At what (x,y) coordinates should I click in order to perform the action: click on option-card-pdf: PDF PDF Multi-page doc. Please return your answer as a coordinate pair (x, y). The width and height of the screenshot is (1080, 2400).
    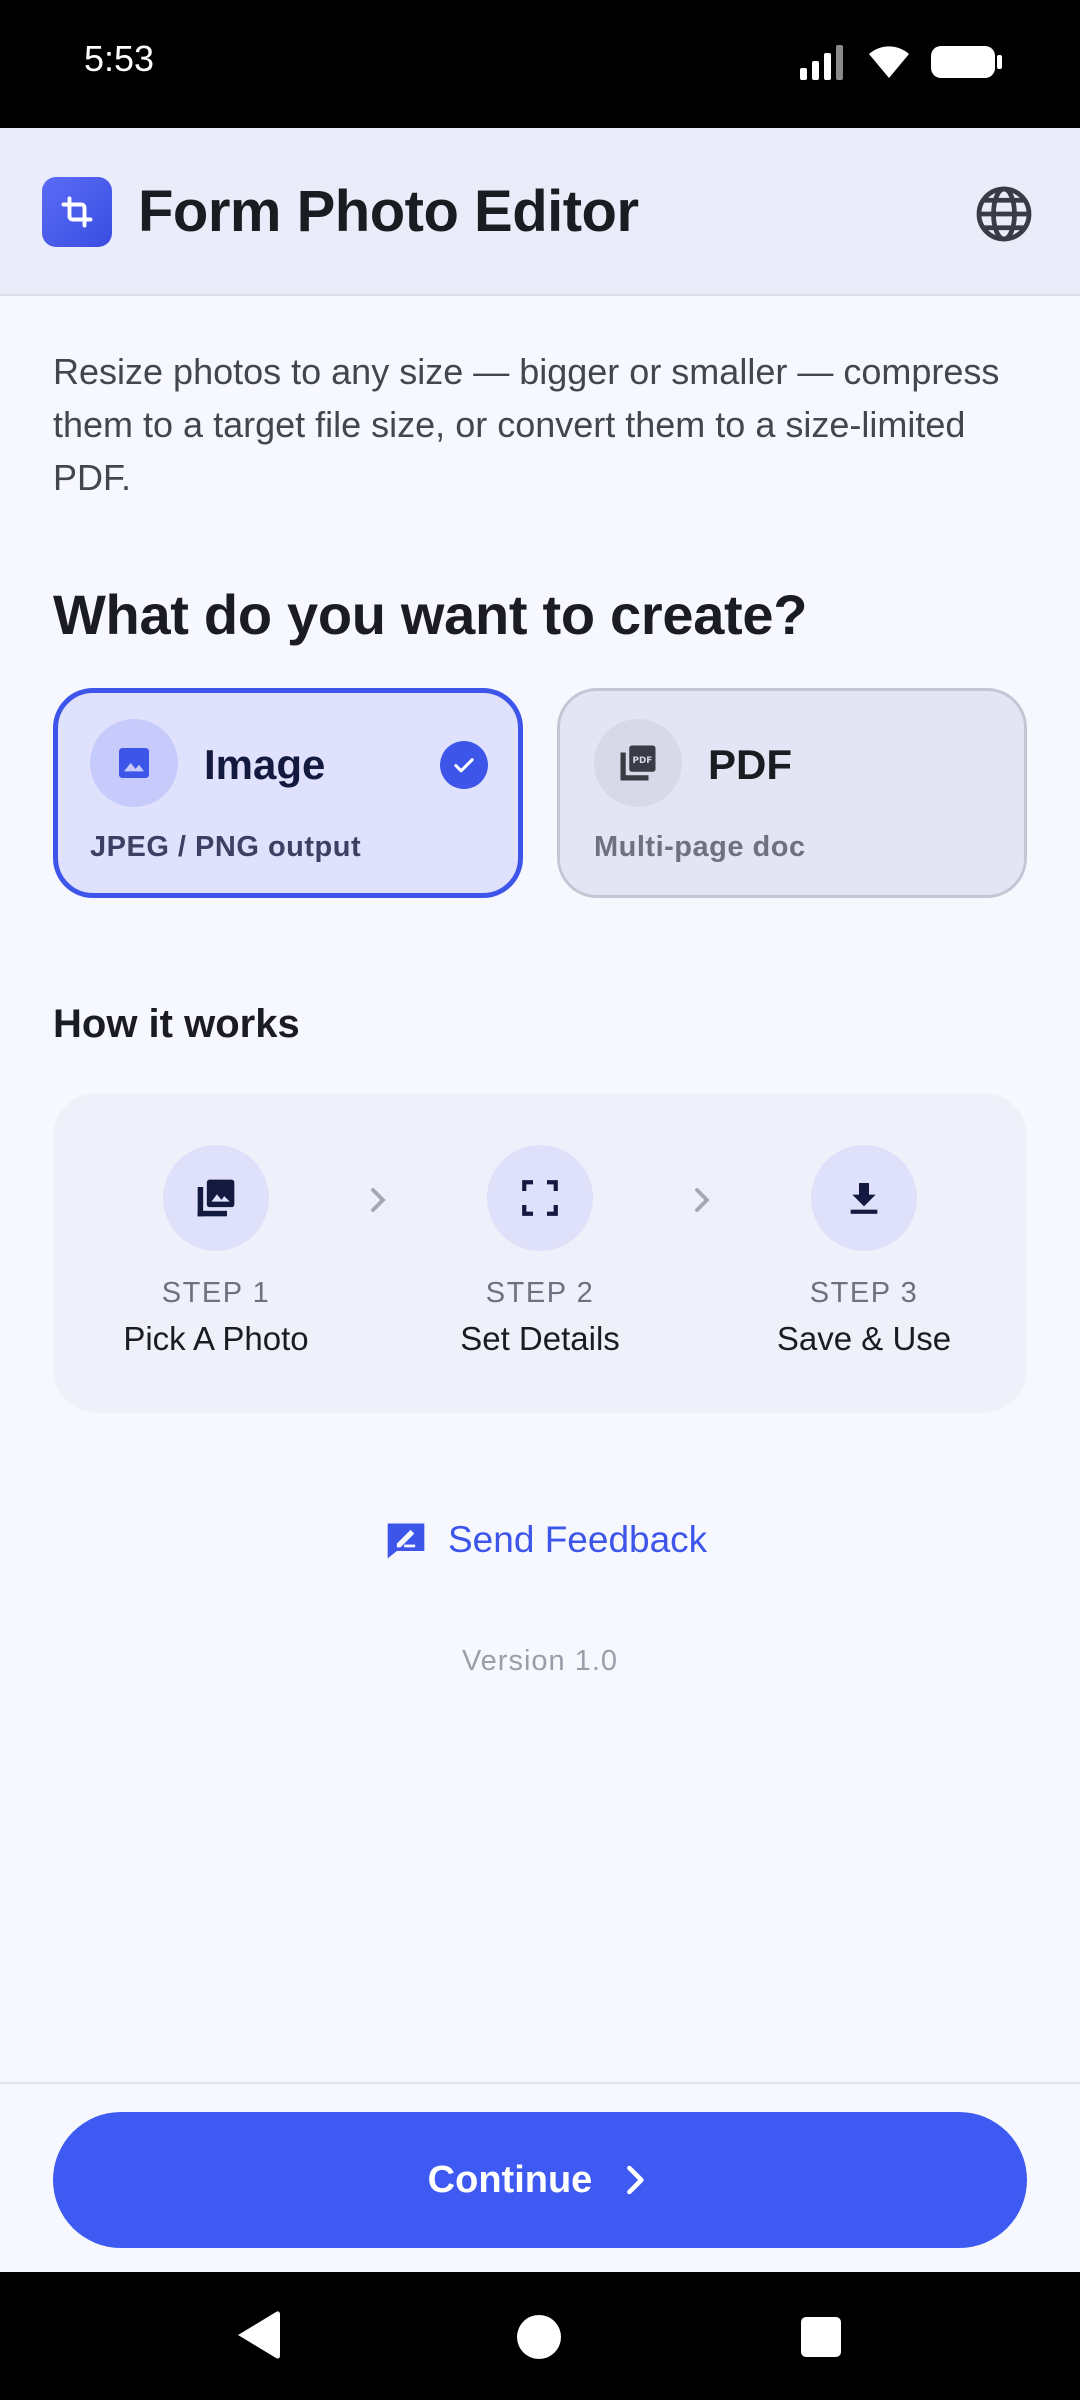
    Looking at the image, I should click on (792, 793).